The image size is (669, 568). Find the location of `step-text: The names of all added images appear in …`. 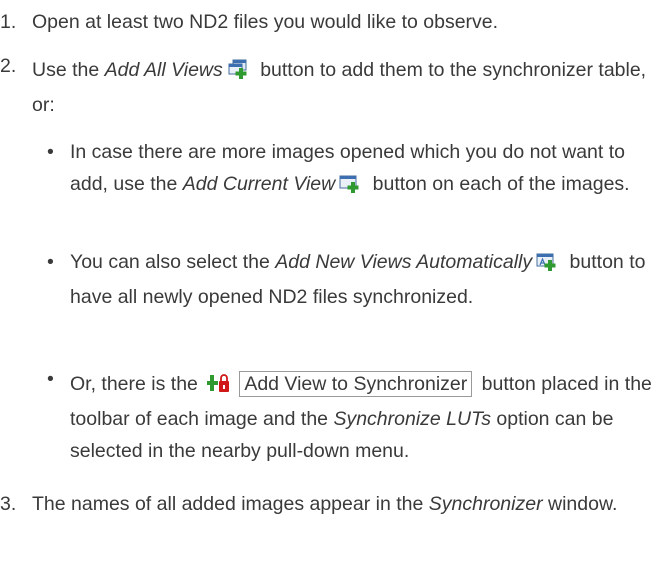

step-text: The names of all added images appear in … is located at coordinates (325, 504).